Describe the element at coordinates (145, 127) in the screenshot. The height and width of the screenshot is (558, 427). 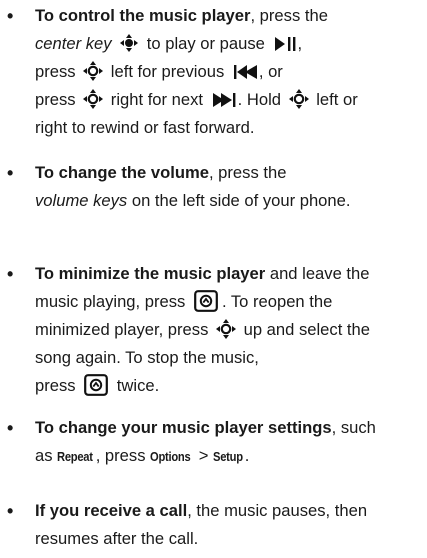
I see `text-line: right to rewind or fast forward.` at that location.